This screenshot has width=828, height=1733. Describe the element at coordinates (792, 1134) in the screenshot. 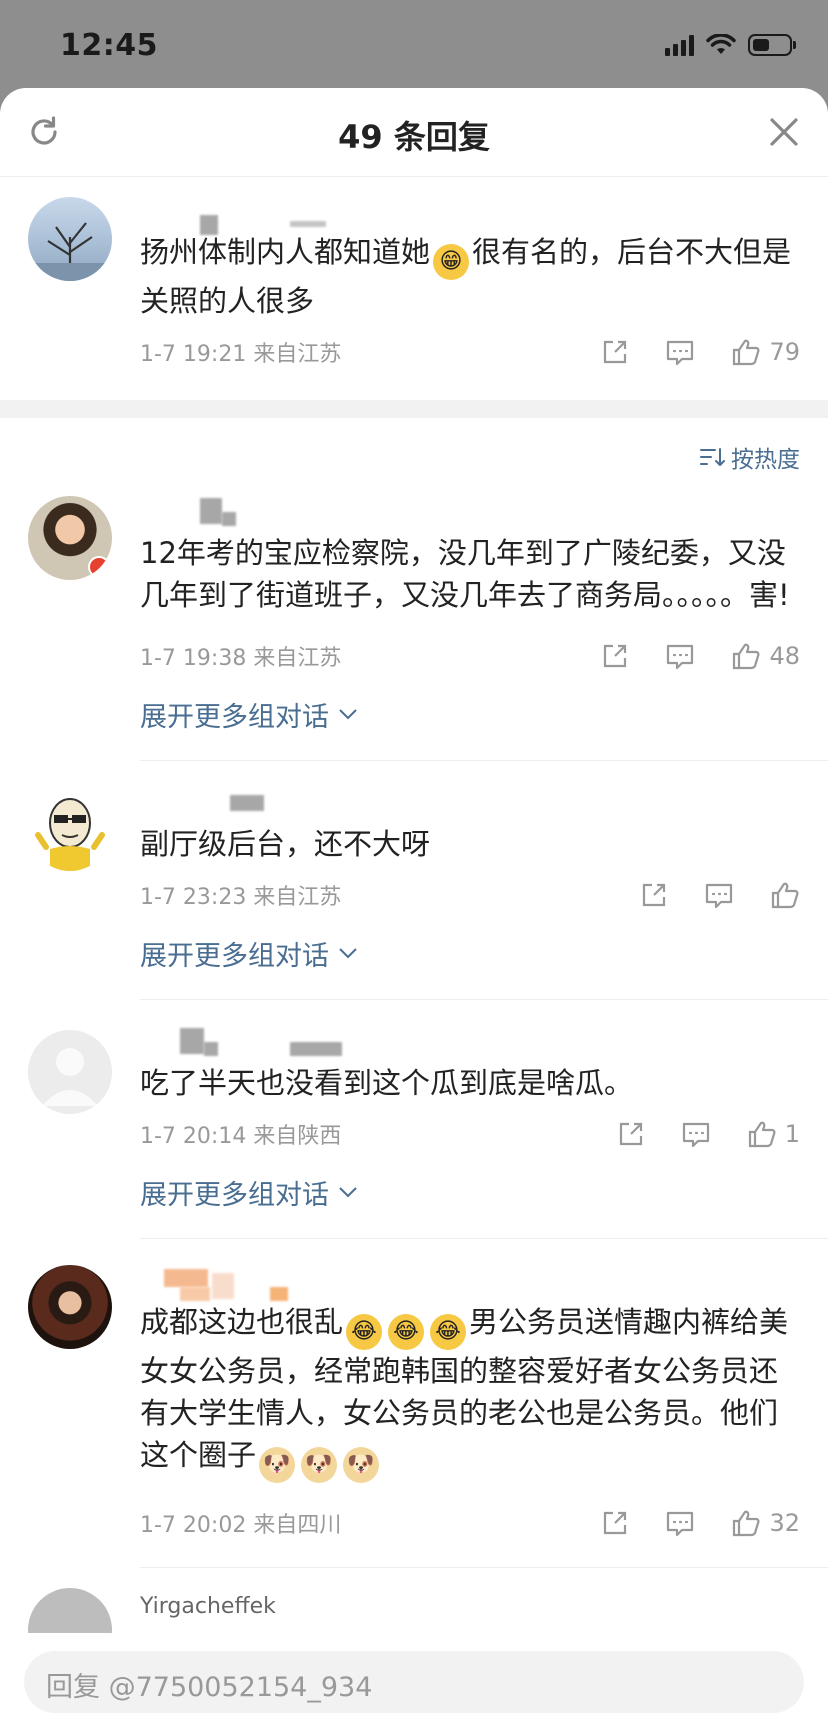

I see `like-count: 1` at that location.